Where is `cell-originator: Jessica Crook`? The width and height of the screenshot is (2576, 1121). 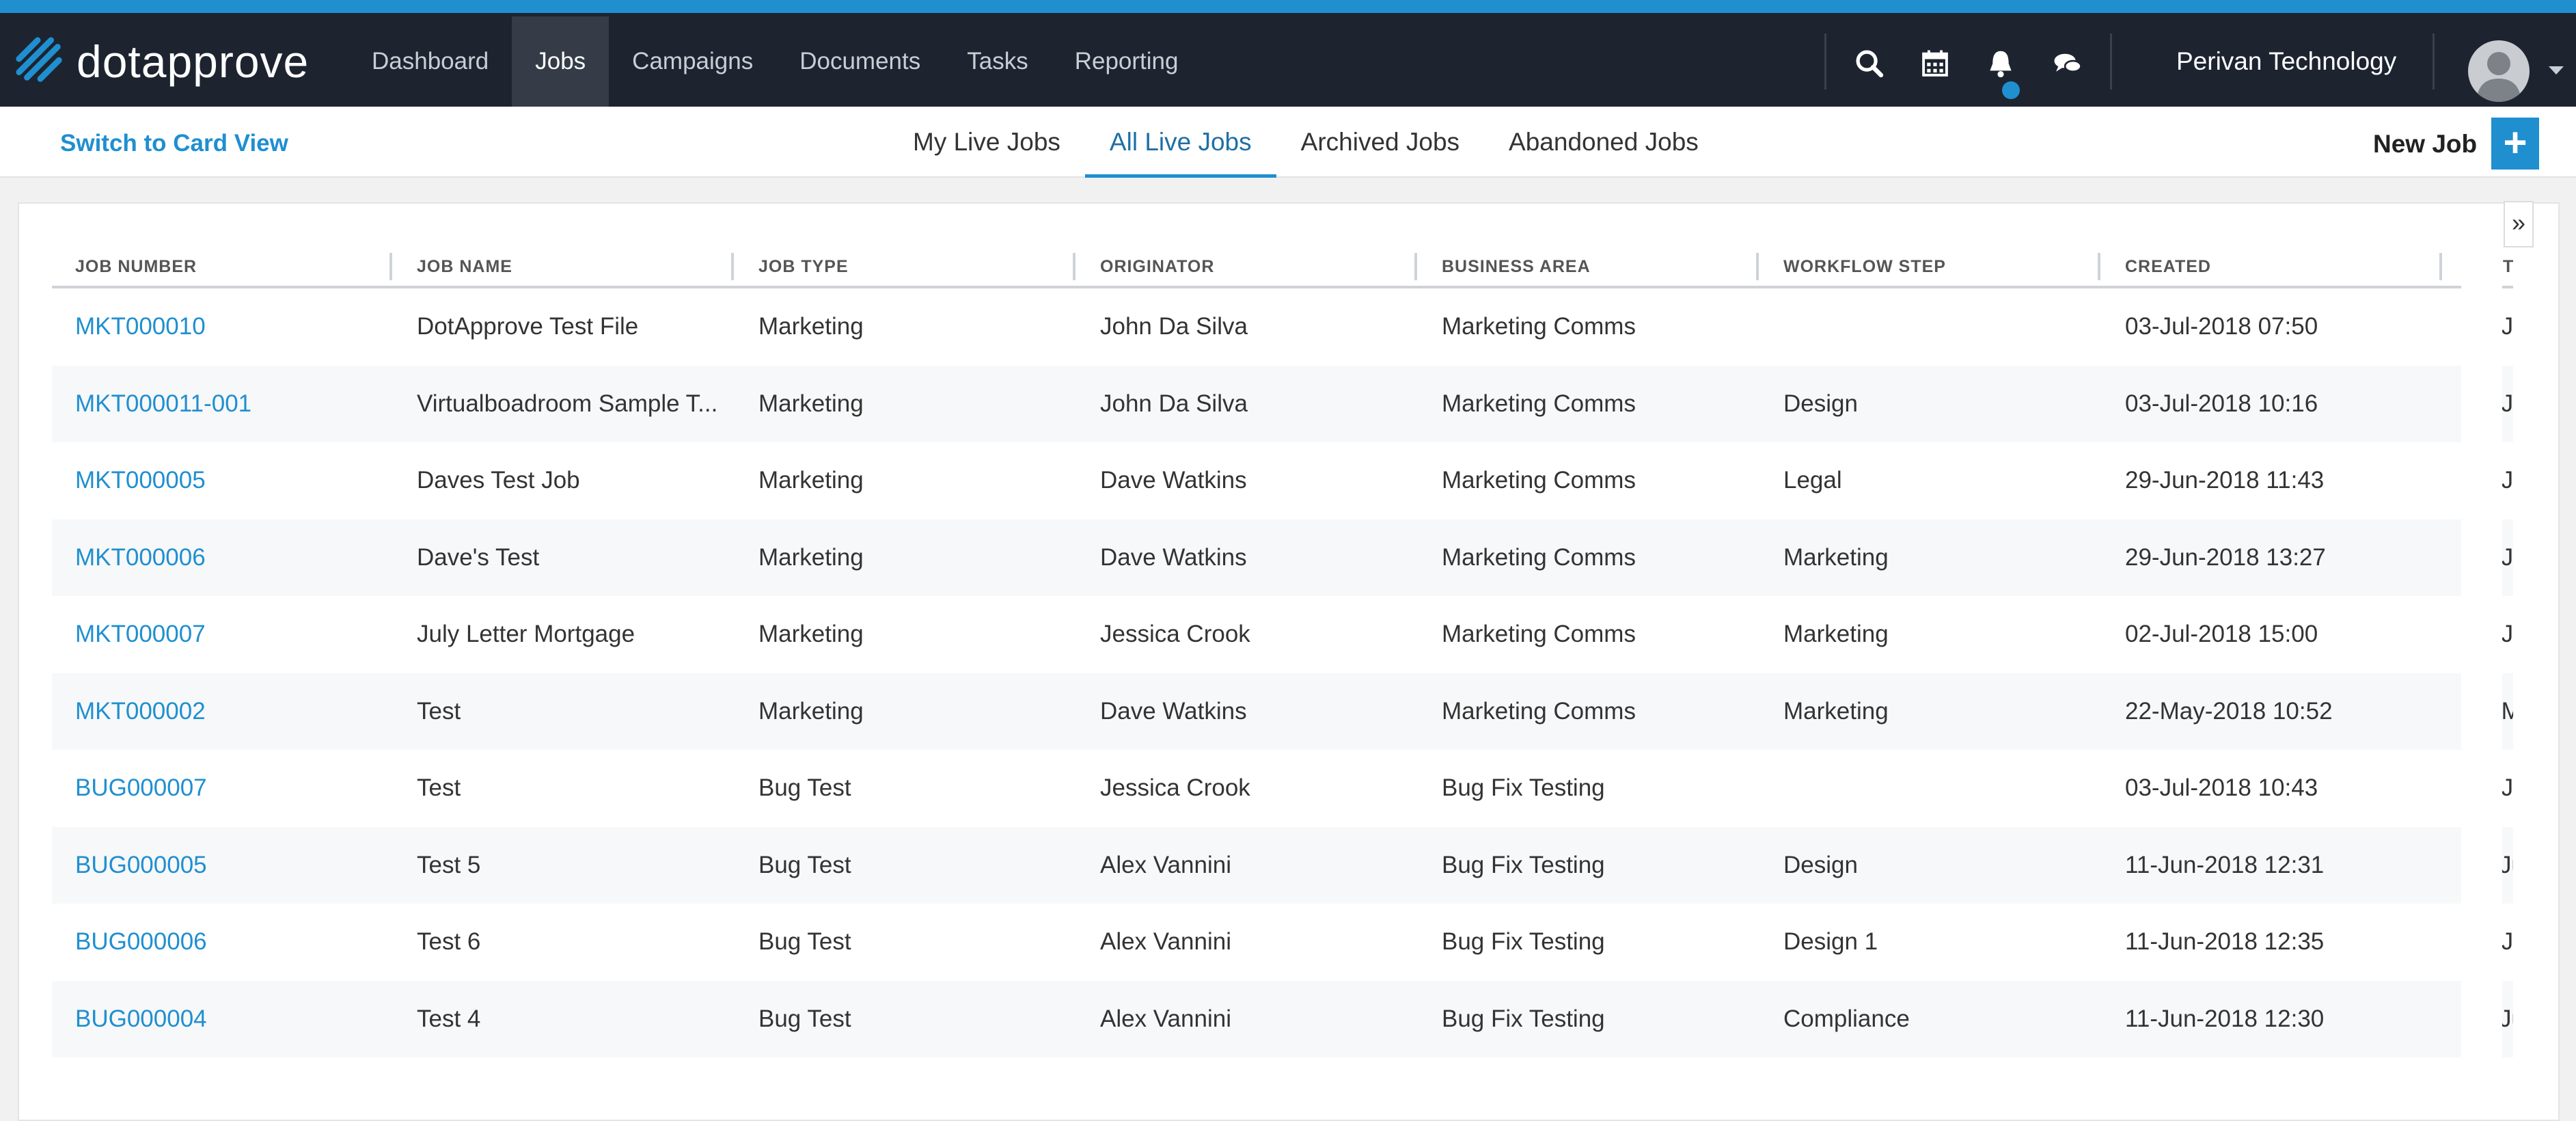
cell-originator: Jessica Crook is located at coordinates (1175, 787).